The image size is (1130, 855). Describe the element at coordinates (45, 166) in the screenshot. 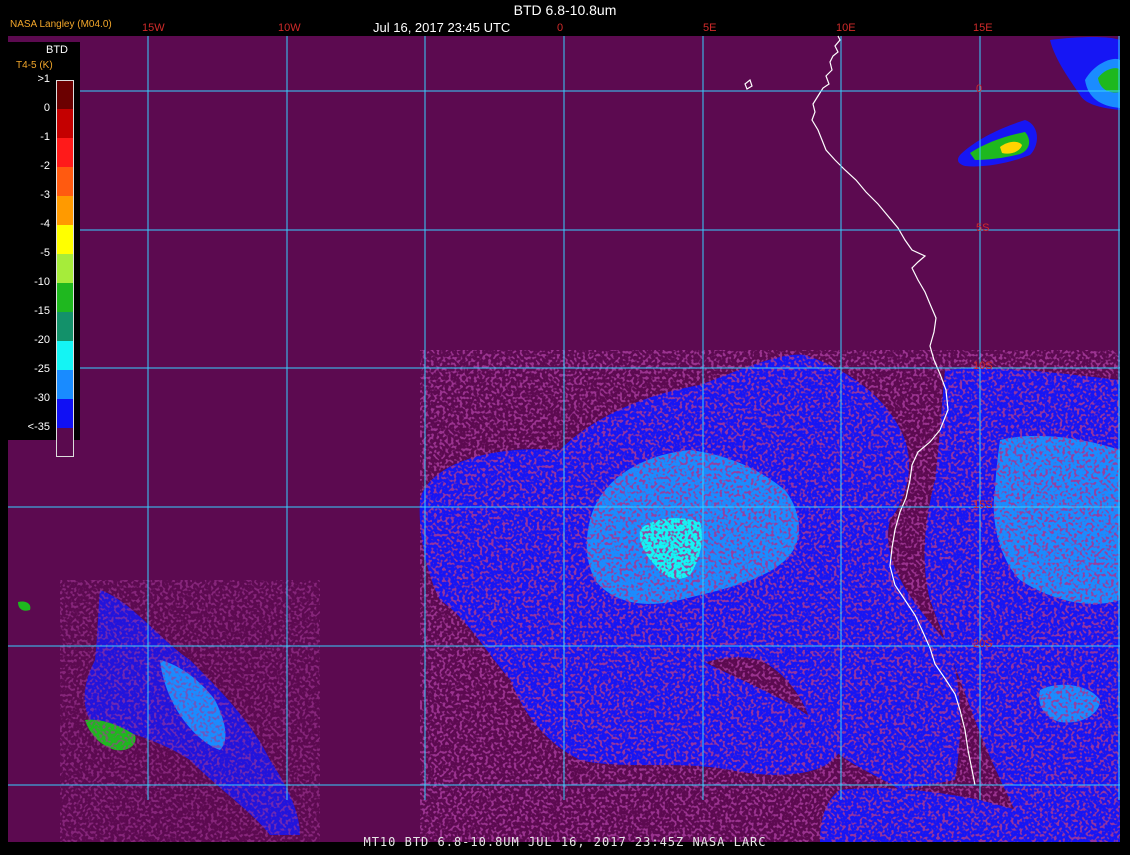

I see `legend-label: -2` at that location.